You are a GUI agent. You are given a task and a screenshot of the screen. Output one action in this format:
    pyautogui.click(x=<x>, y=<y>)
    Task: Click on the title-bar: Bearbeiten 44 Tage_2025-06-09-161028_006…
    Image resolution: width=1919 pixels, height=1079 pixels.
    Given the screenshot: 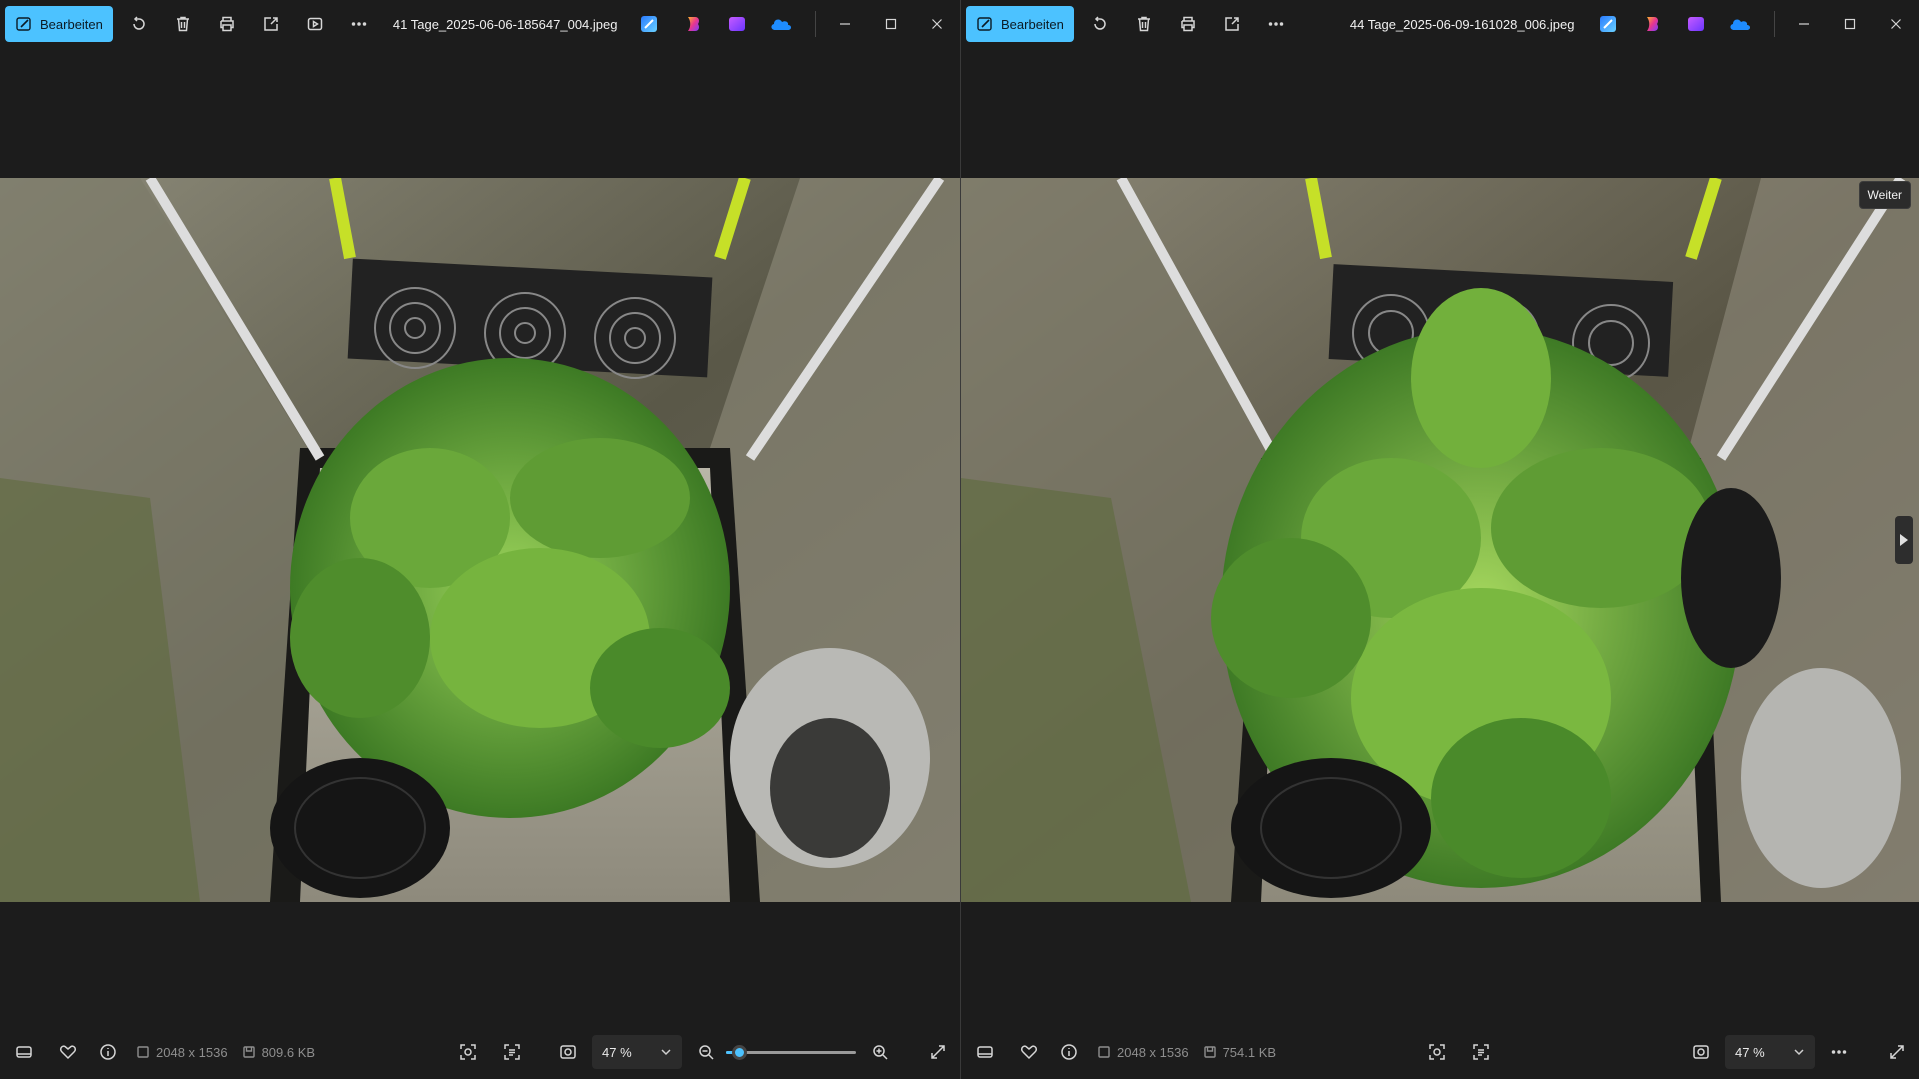 What is the action you would take?
    pyautogui.click(x=1440, y=24)
    